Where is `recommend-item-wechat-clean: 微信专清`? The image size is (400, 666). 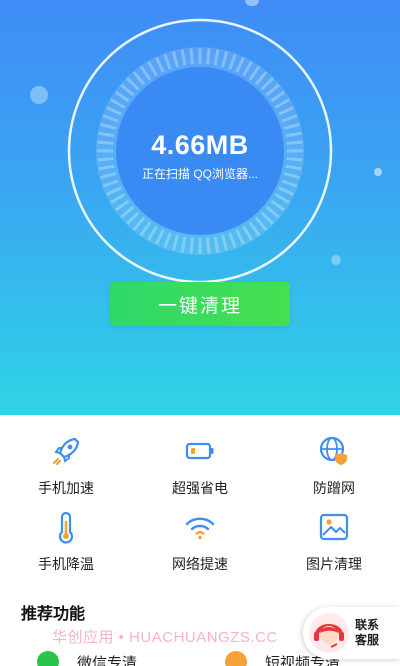
recommend-item-wechat-clean: 微信专清 is located at coordinates (87, 658).